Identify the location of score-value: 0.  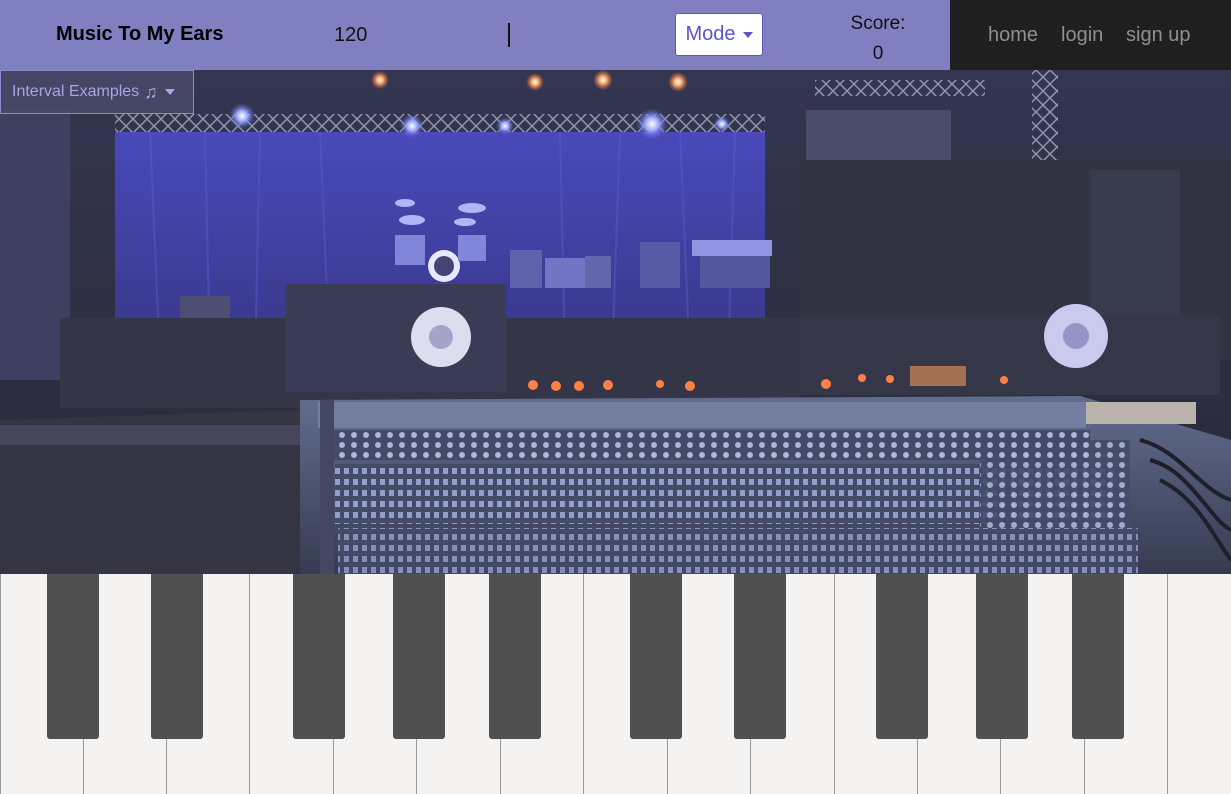
(878, 53).